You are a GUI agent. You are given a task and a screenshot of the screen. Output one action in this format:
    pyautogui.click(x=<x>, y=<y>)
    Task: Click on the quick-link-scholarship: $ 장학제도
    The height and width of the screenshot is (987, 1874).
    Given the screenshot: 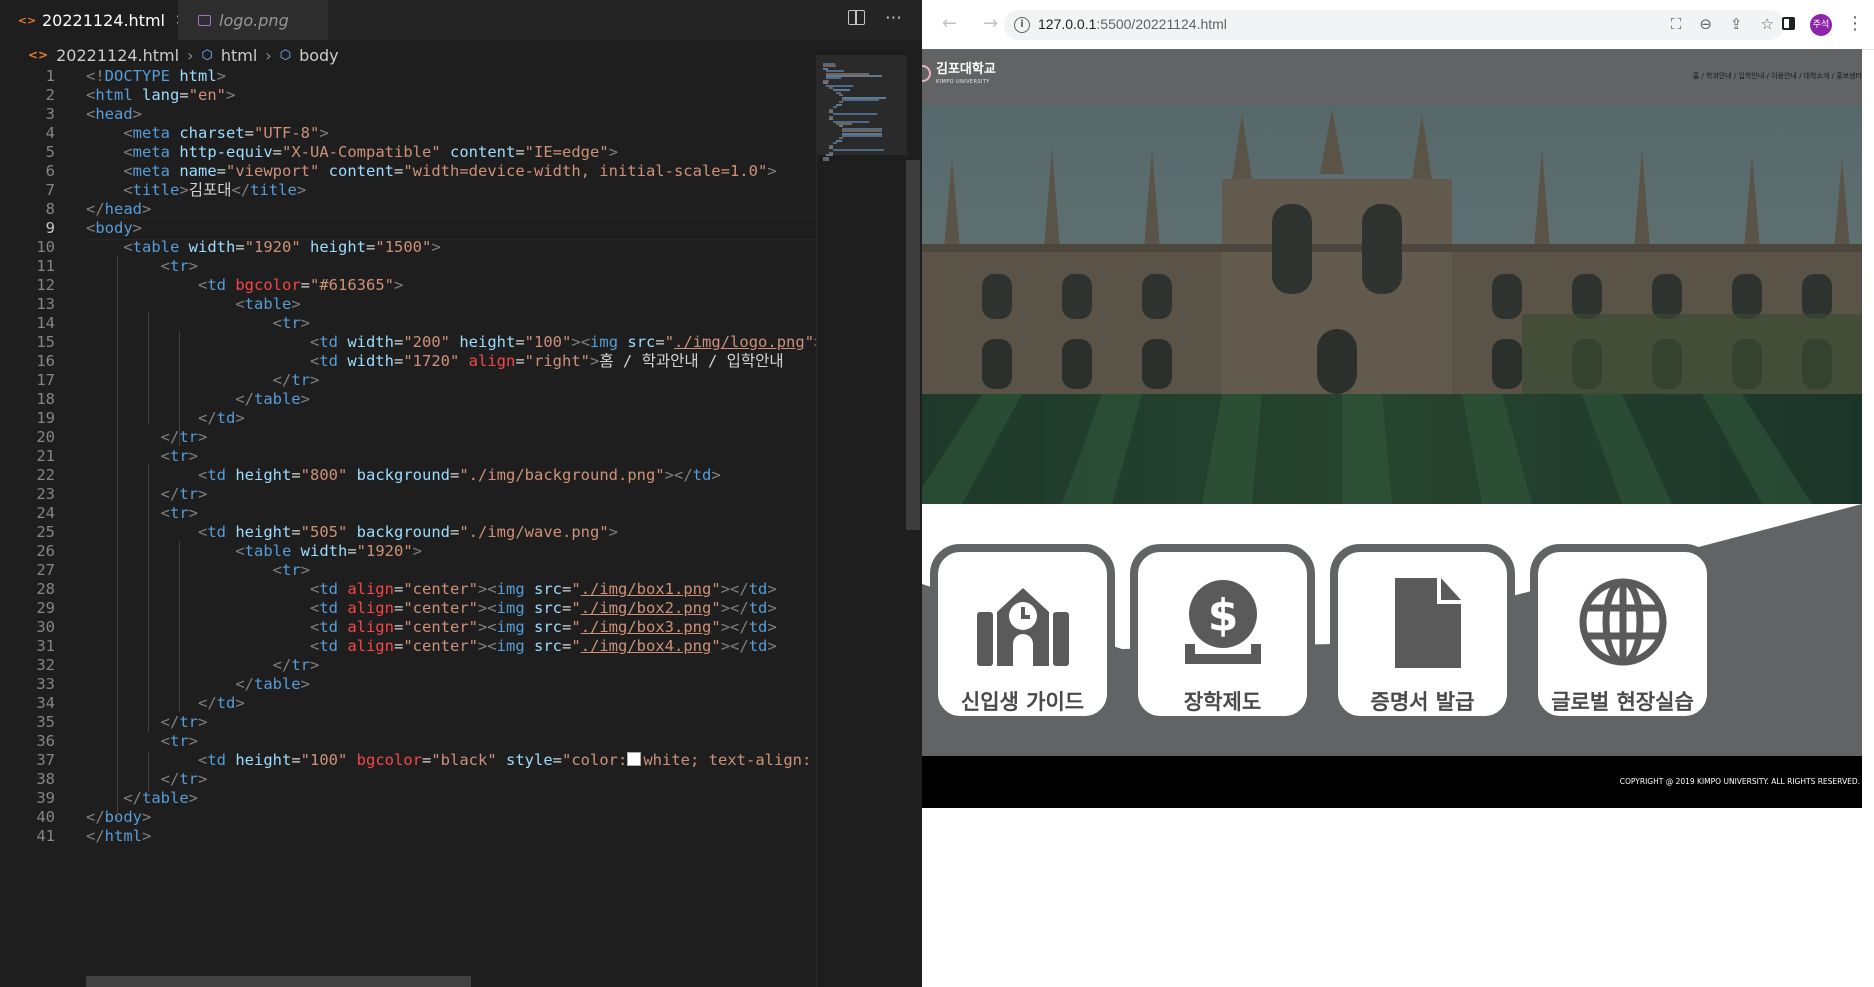 What is the action you would take?
    pyautogui.click(x=1222, y=634)
    